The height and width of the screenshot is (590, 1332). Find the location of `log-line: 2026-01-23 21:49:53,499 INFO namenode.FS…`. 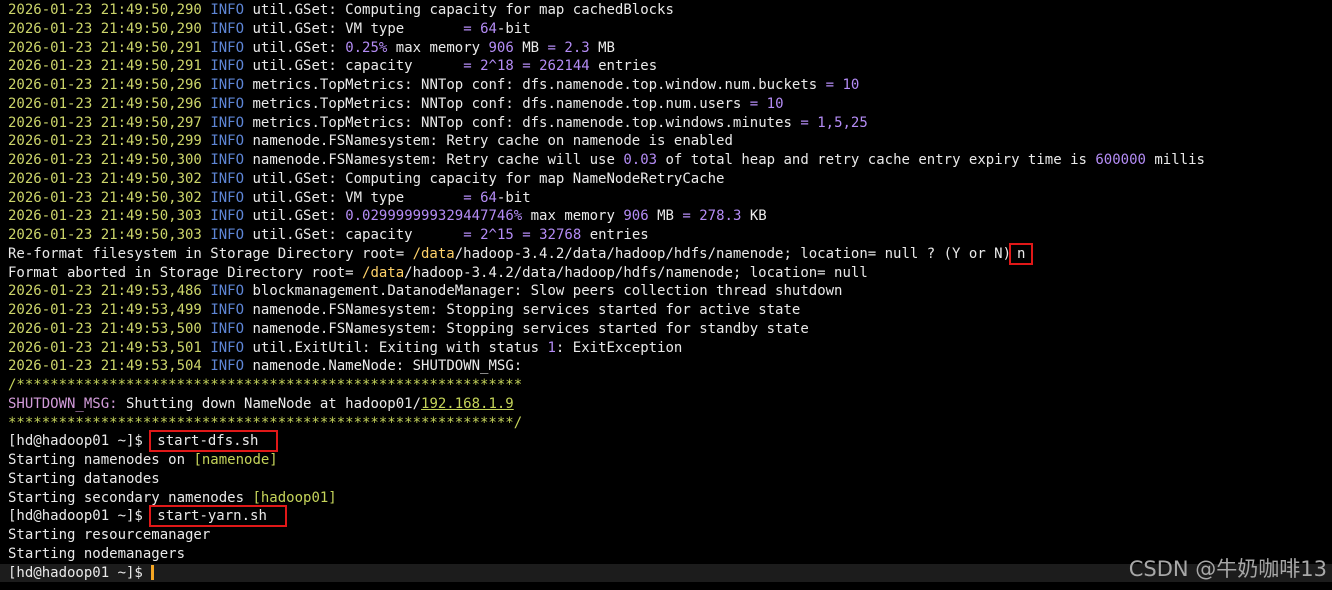

log-line: 2026-01-23 21:49:53,499 INFO namenode.FS… is located at coordinates (670, 310).